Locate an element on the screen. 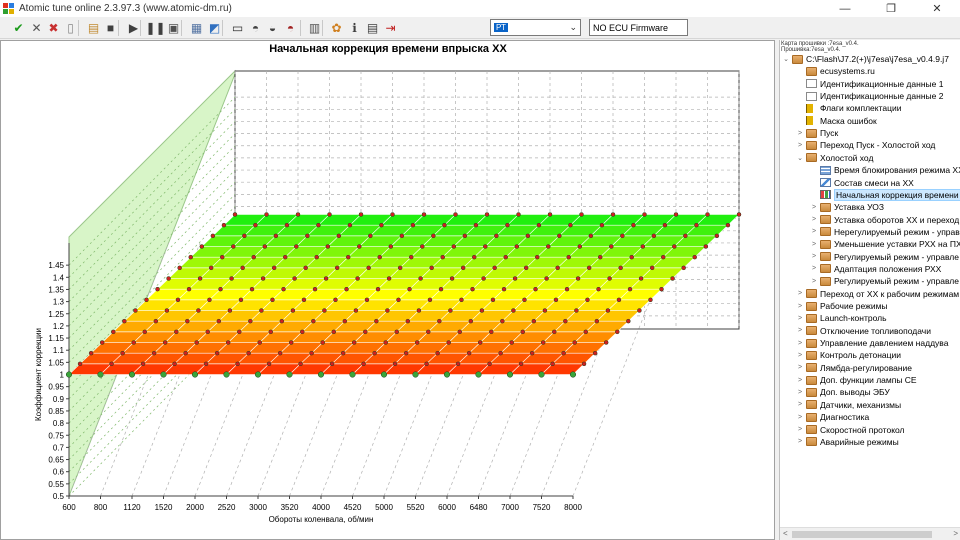  tree-item: > Доп. выводы ЭБУ is located at coordinates (843, 392).